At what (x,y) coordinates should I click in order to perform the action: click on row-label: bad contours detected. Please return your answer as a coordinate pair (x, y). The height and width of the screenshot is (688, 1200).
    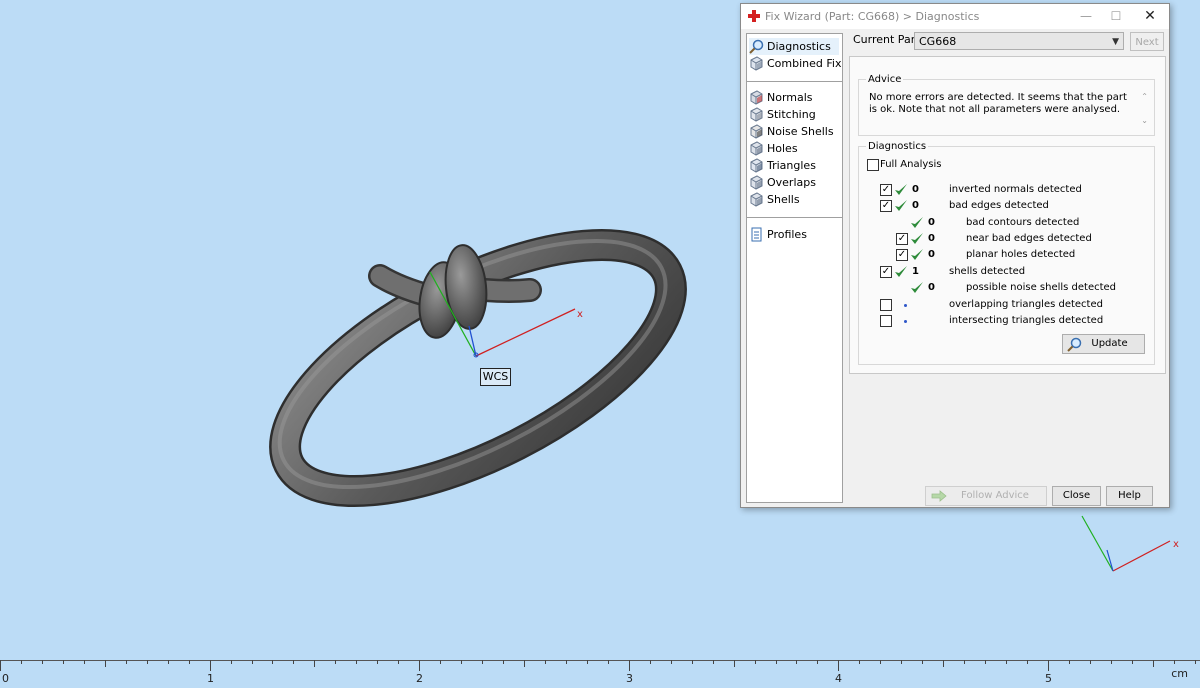
    Looking at the image, I should click on (1023, 222).